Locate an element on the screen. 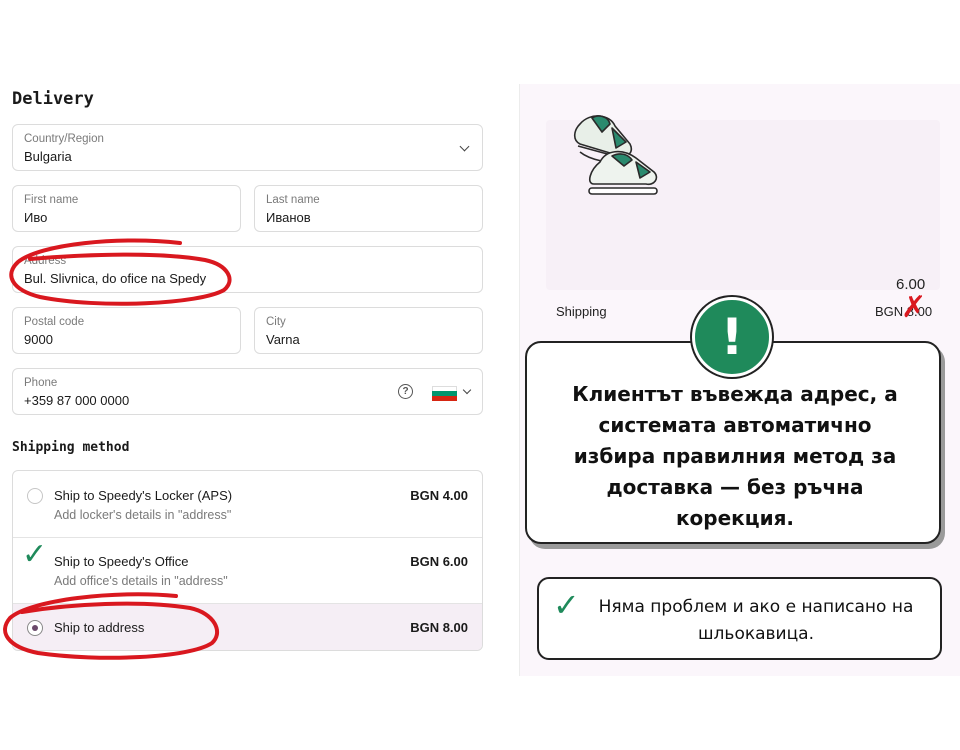  address-field: Address Bul. Slivnica, do ofice na Spedy is located at coordinates (247, 269).